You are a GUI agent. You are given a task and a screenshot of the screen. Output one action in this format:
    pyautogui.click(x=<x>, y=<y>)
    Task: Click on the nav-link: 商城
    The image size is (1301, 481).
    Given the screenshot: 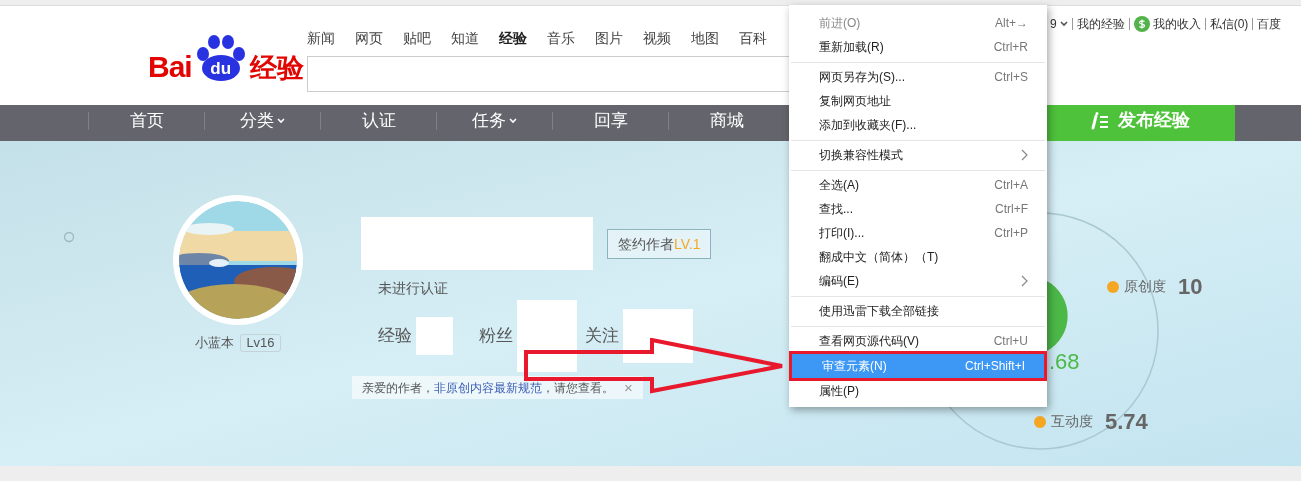 What is the action you would take?
    pyautogui.click(x=726, y=120)
    